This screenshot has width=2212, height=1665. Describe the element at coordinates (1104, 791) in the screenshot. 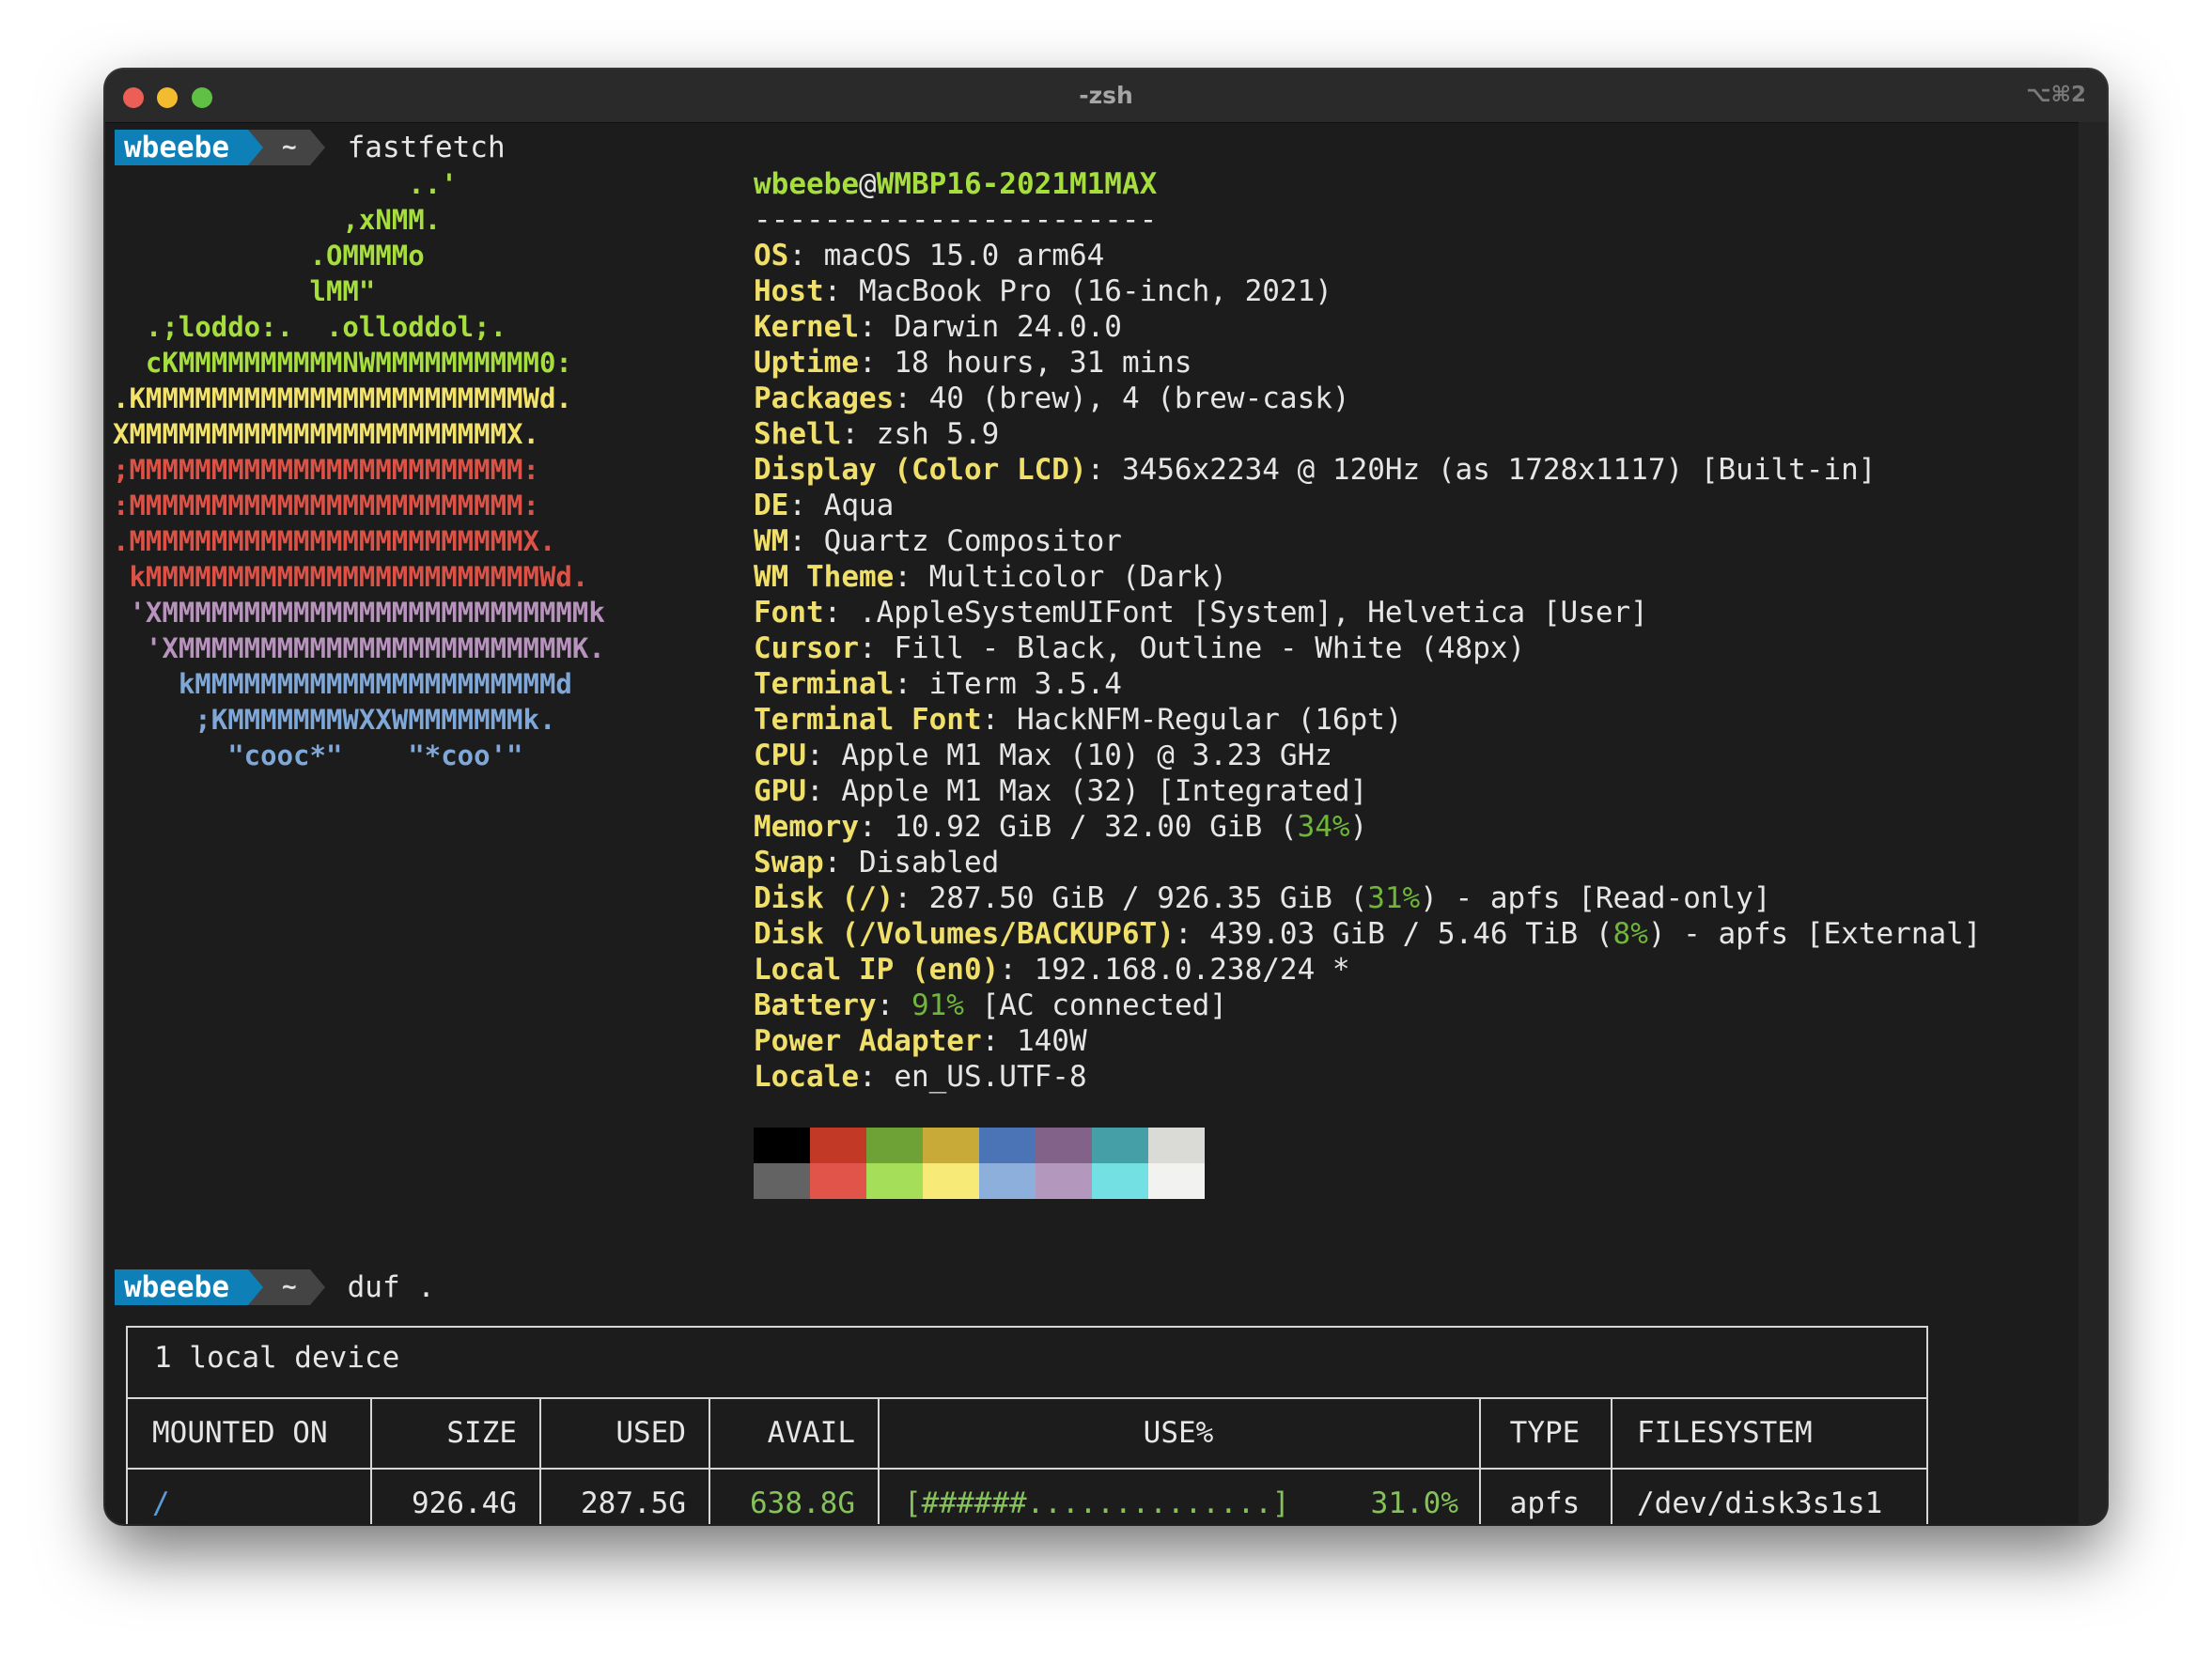

I see `info-value: Apple M1 Max (32) [Integrated]` at that location.